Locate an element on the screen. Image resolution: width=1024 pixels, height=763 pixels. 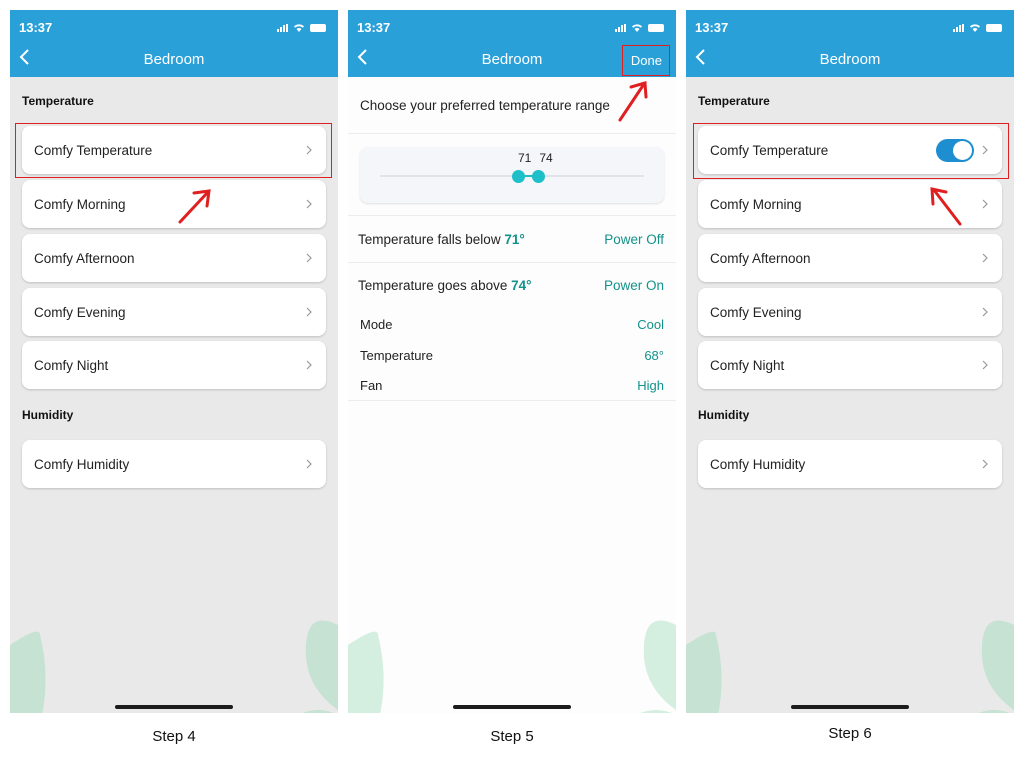
below-threshold-row: Temperature falls below 71° Power Off is located at coordinates (511, 239).